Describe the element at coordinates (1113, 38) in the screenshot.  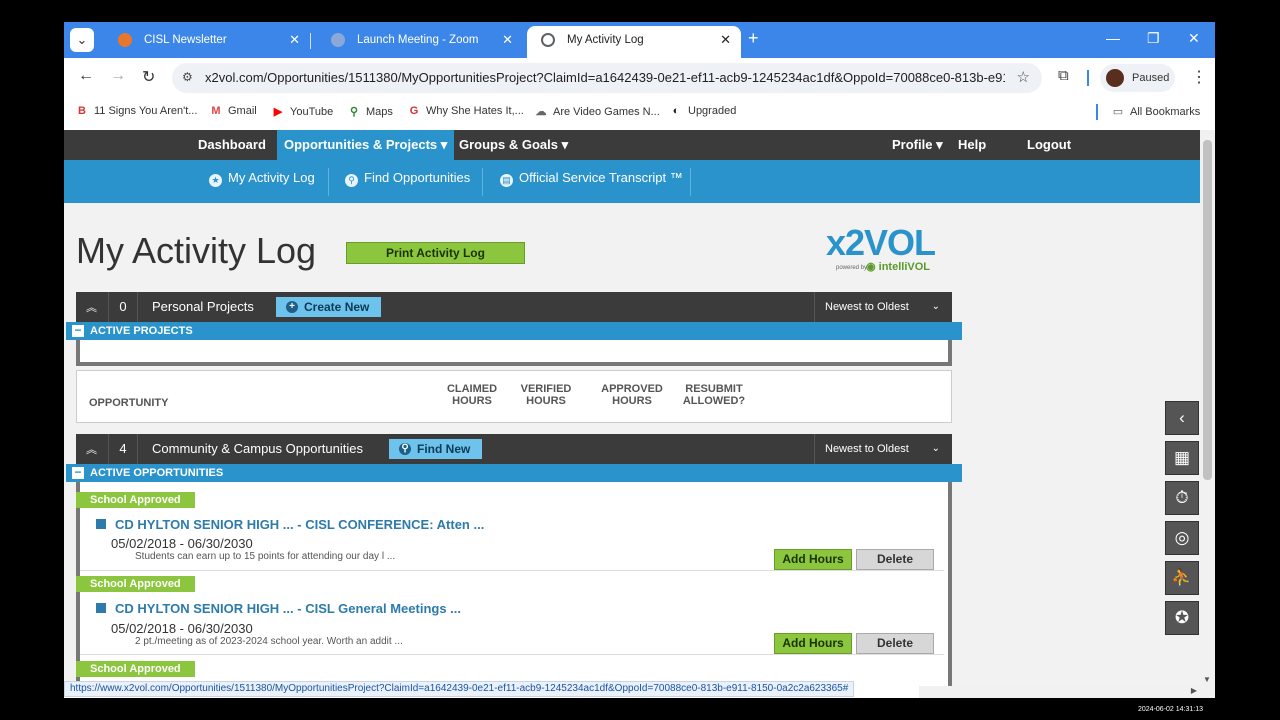
I see `minimize-icon: —` at that location.